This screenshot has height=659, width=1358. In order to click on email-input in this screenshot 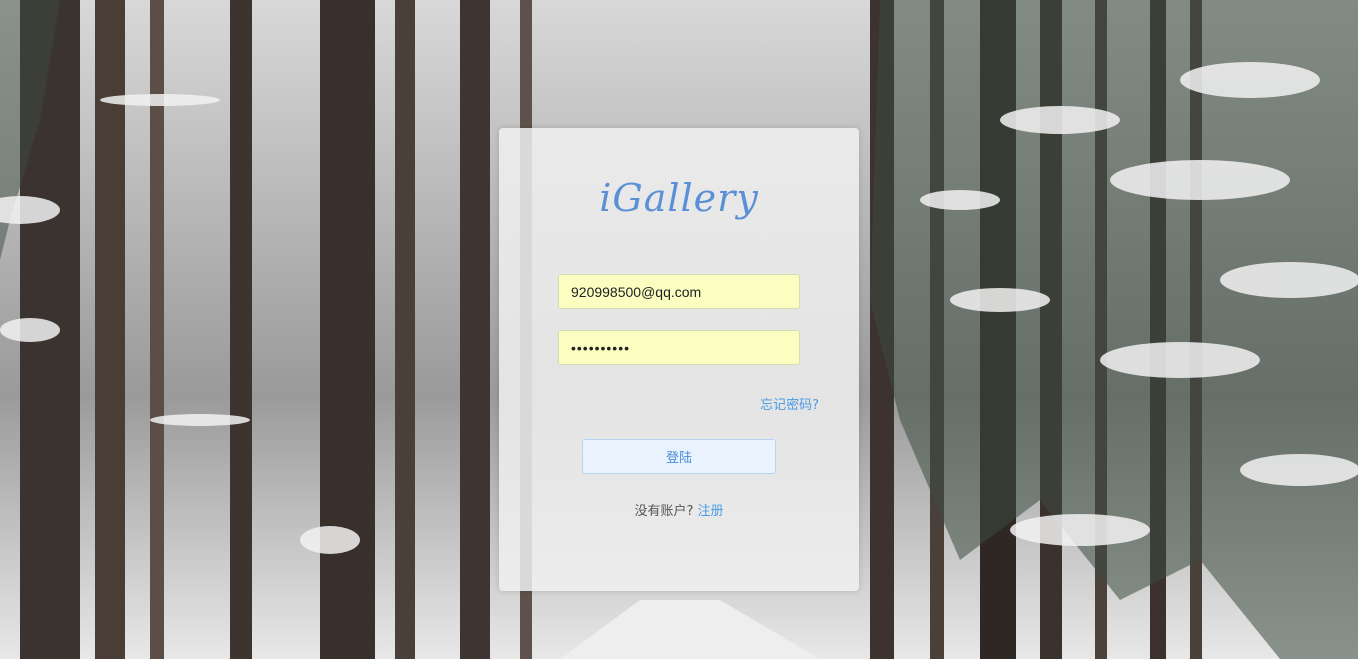, I will do `click(679, 291)`.